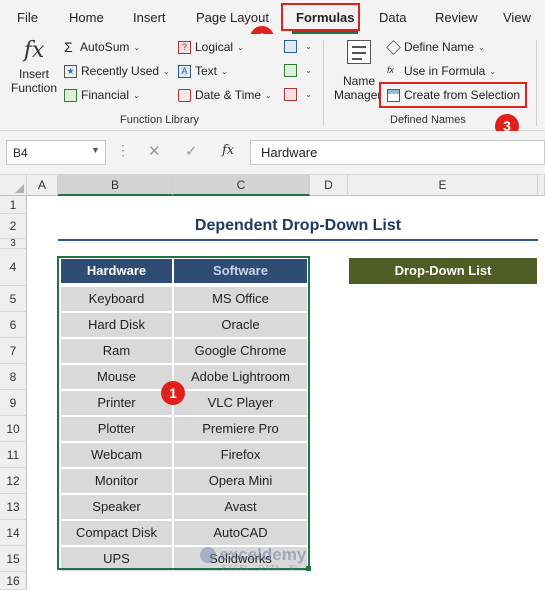 The image size is (545, 590). I want to click on row-header: 7, so click(13, 351).